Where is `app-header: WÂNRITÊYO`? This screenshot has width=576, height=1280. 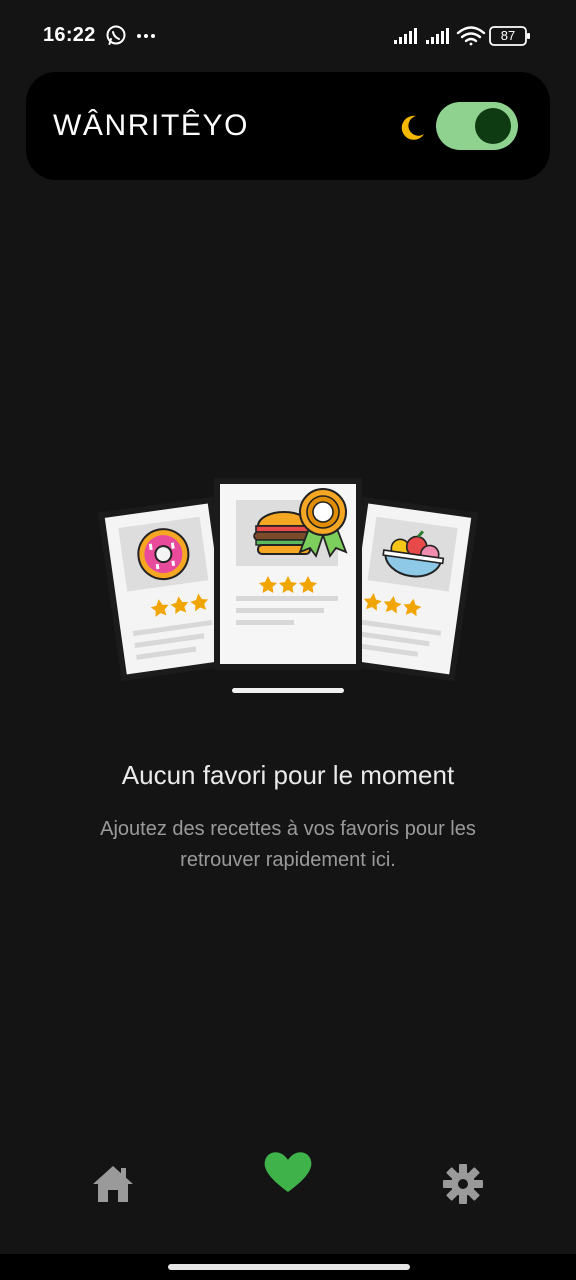 app-header: WÂNRITÊYO is located at coordinates (288, 126).